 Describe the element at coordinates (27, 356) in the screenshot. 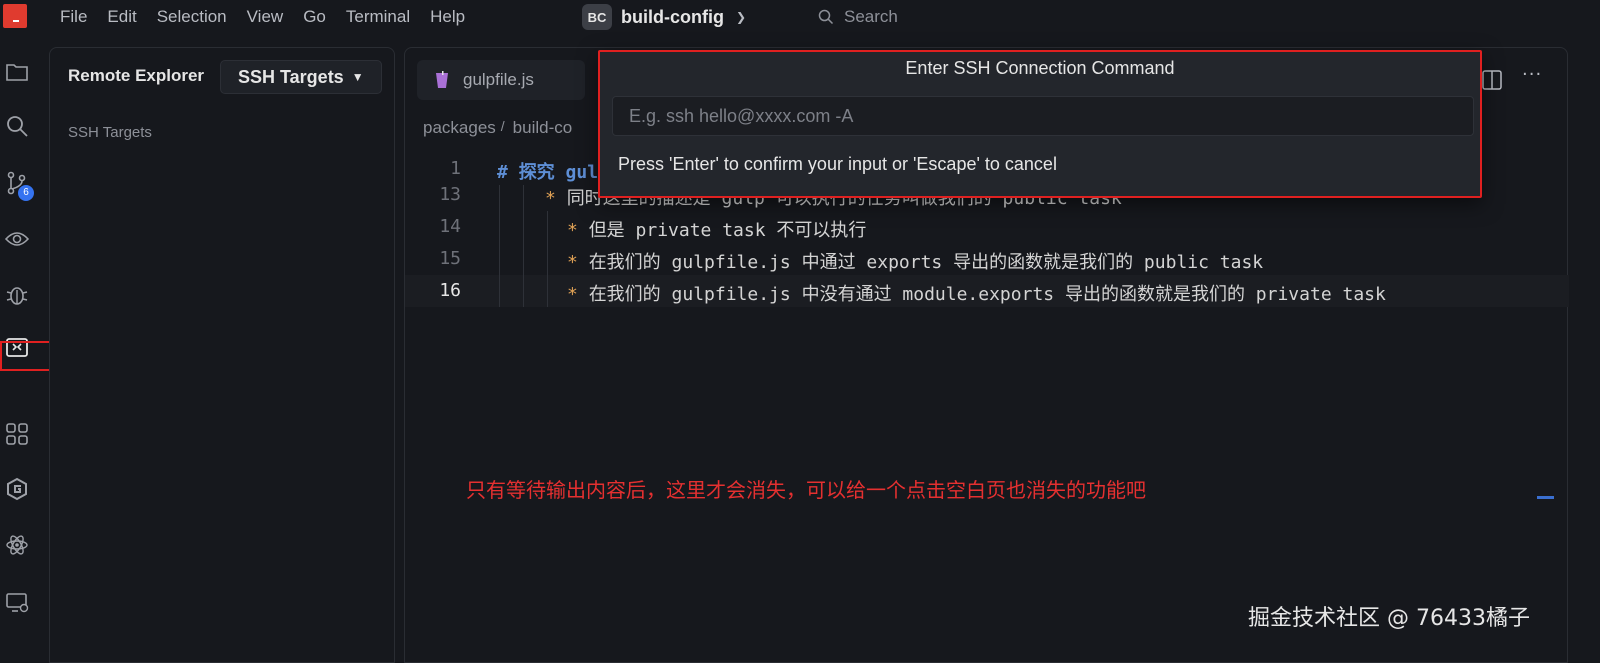

I see `annotation-highlight-box` at that location.